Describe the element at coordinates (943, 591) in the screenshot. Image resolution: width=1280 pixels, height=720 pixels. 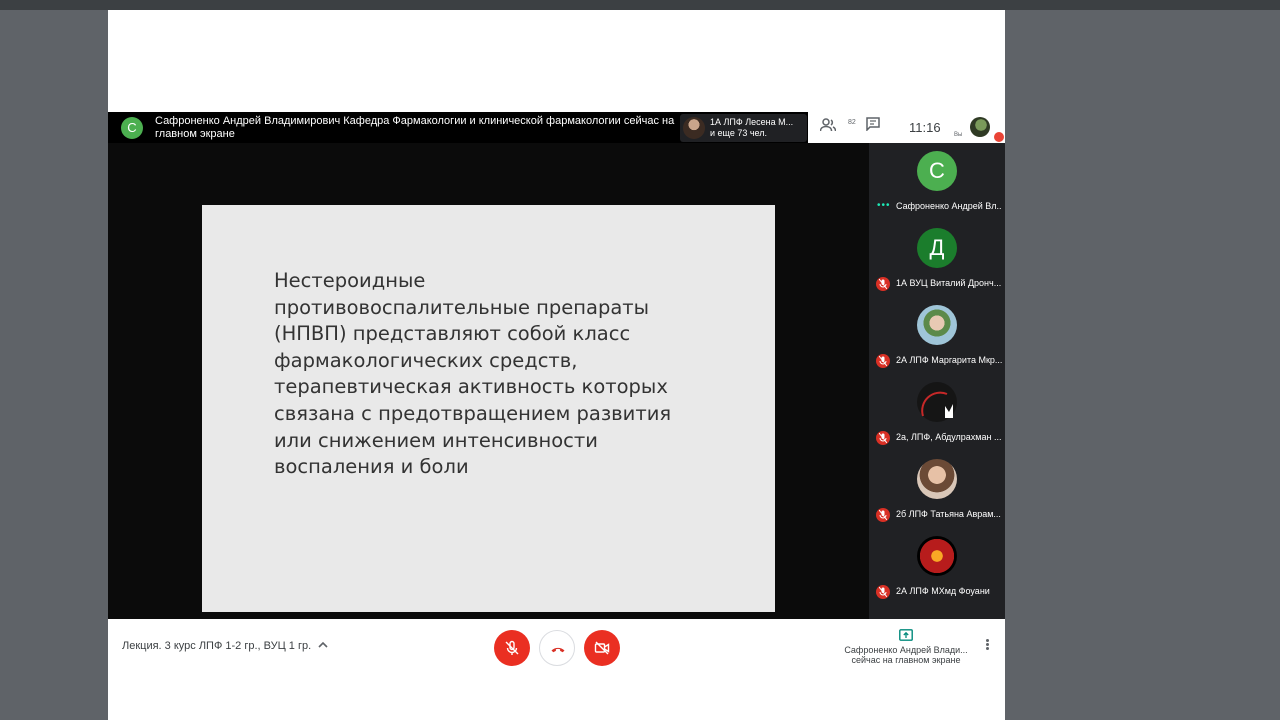
I see `participant-name: 2А ЛПФ МХмд Фоуани` at that location.